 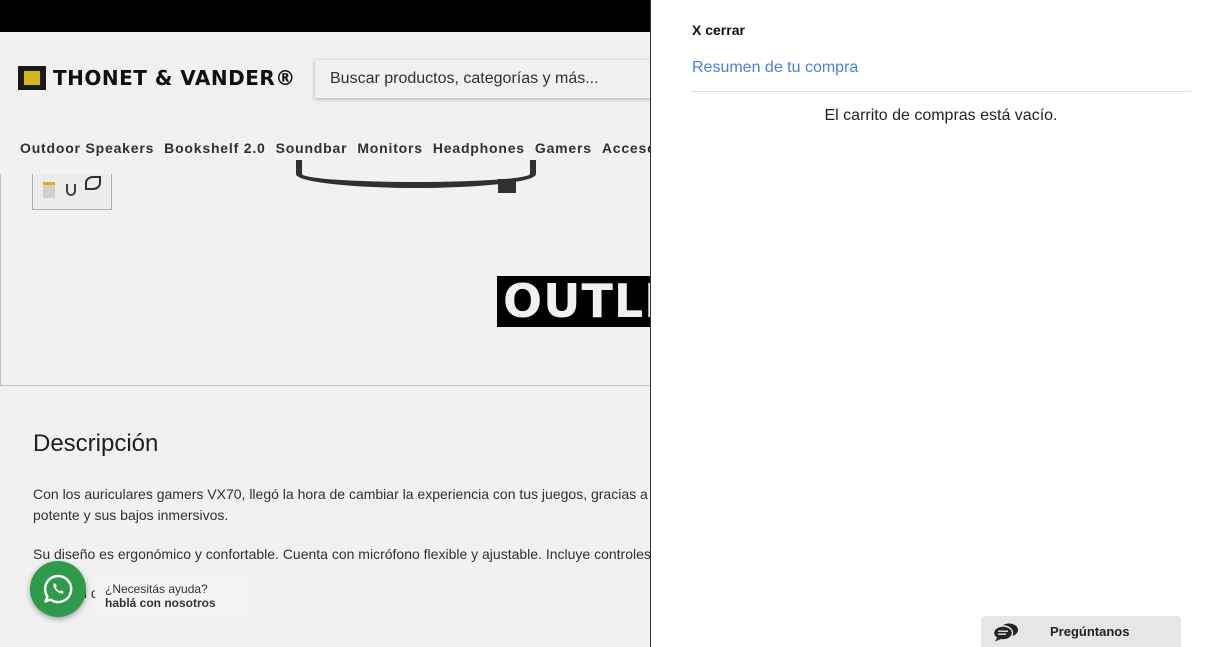 What do you see at coordinates (718, 30) in the screenshot?
I see `close-button: X cerrar` at bounding box center [718, 30].